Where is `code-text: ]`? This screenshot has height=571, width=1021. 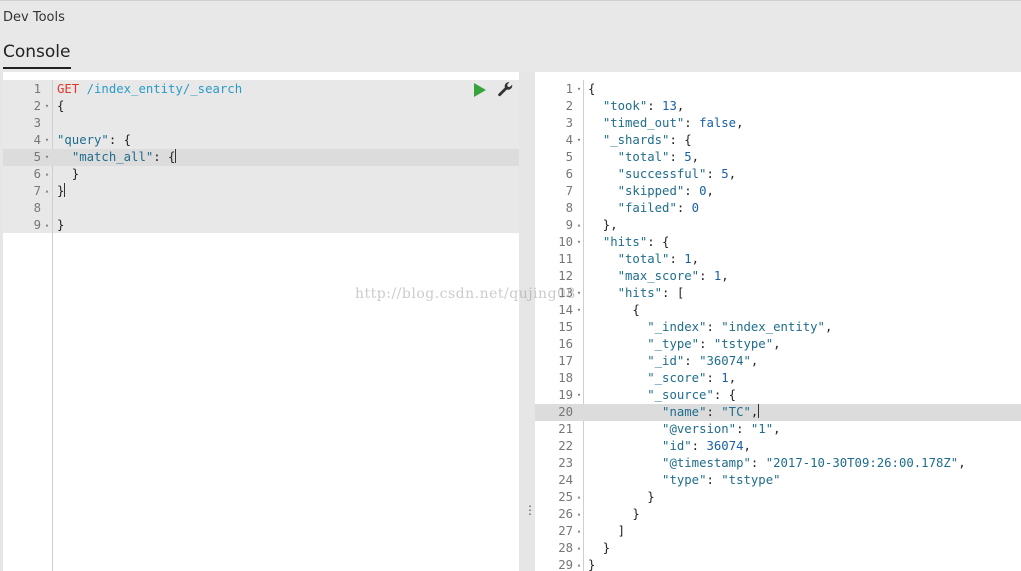
code-text: ] is located at coordinates (606, 531).